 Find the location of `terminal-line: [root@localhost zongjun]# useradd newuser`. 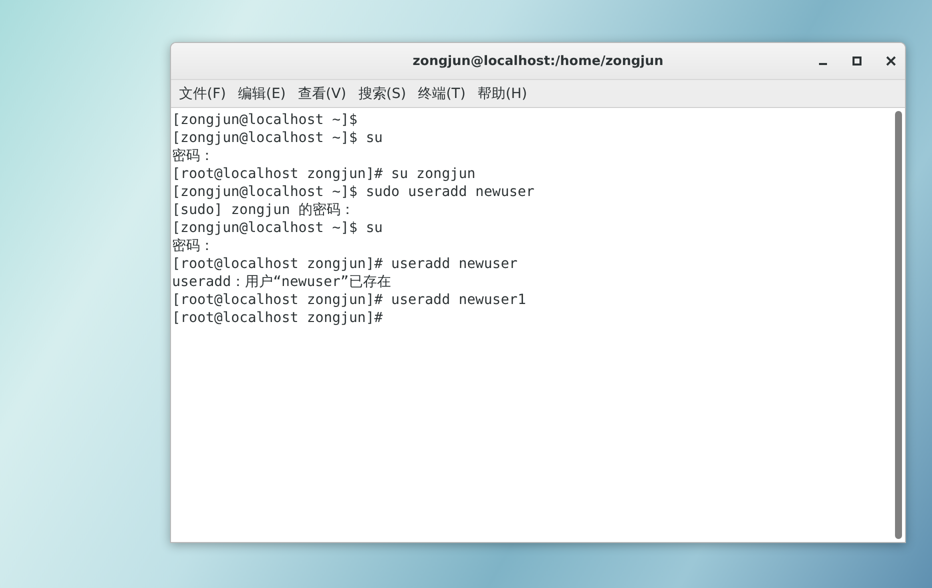

terminal-line: [root@localhost zongjun]# useradd newuser is located at coordinates (345, 264).